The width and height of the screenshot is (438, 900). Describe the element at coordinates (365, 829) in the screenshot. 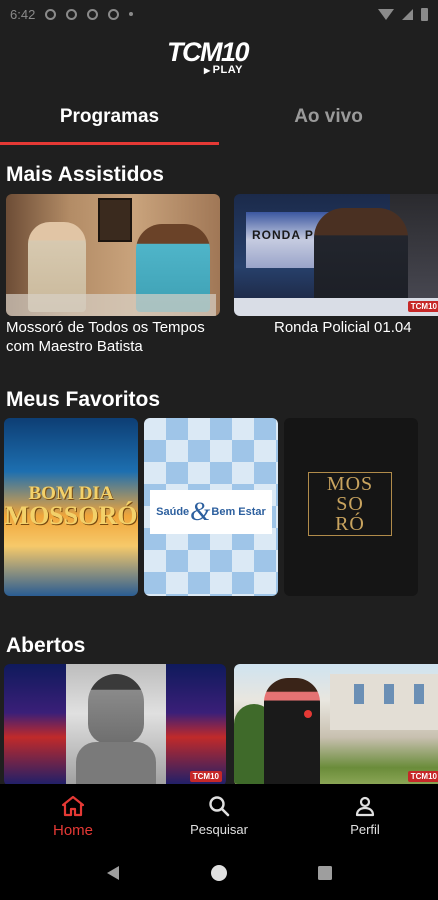

I see `nav-profile-label: Perfil` at that location.